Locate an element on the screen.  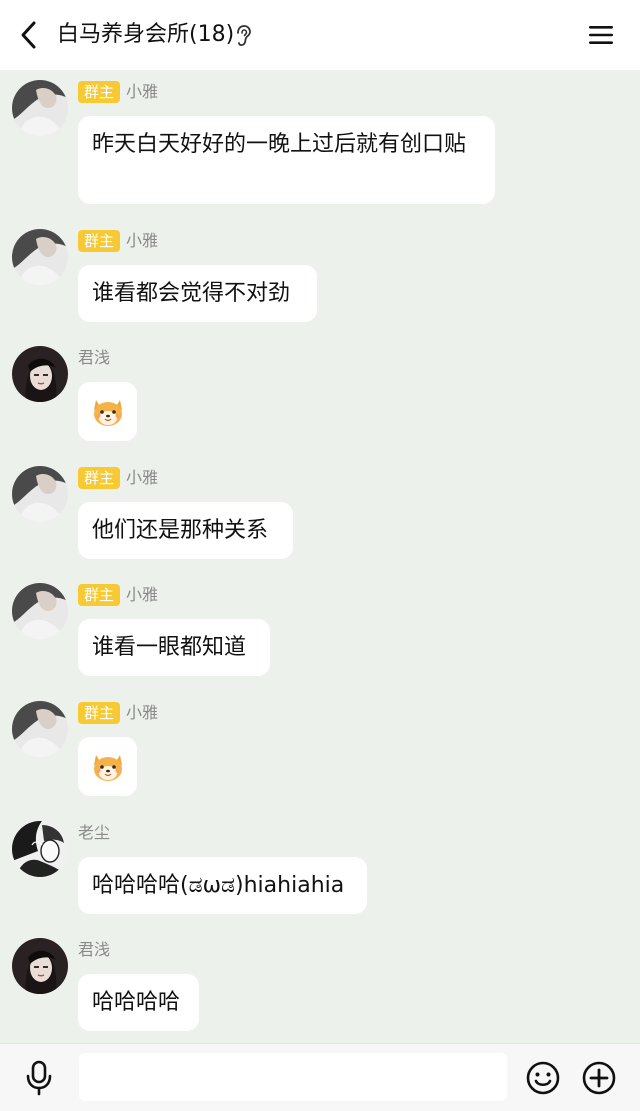
message-bubble: 昨天白天好好的一晚上过后就有创口贴 is located at coordinates (286, 160).